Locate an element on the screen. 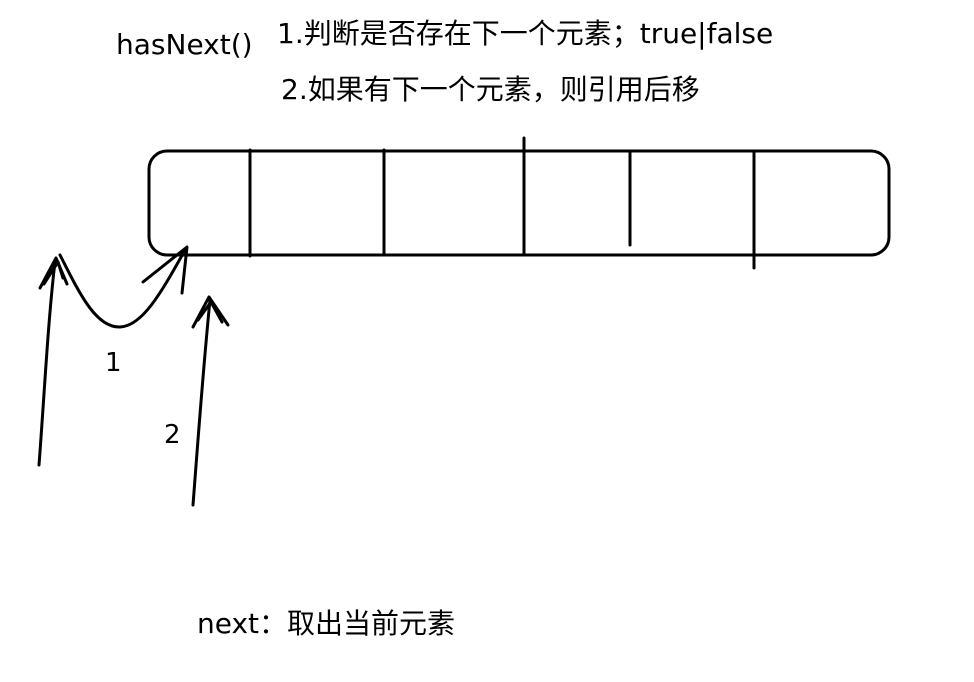 This screenshot has width=974, height=682. move-curve is located at coordinates (122, 288).